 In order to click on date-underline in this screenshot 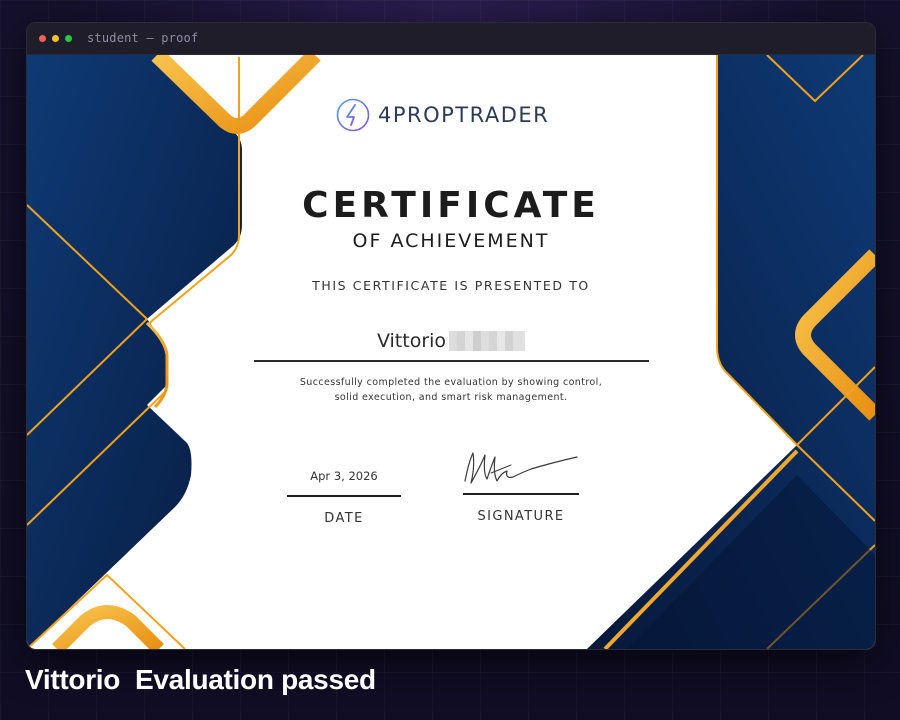, I will do `click(344, 496)`.